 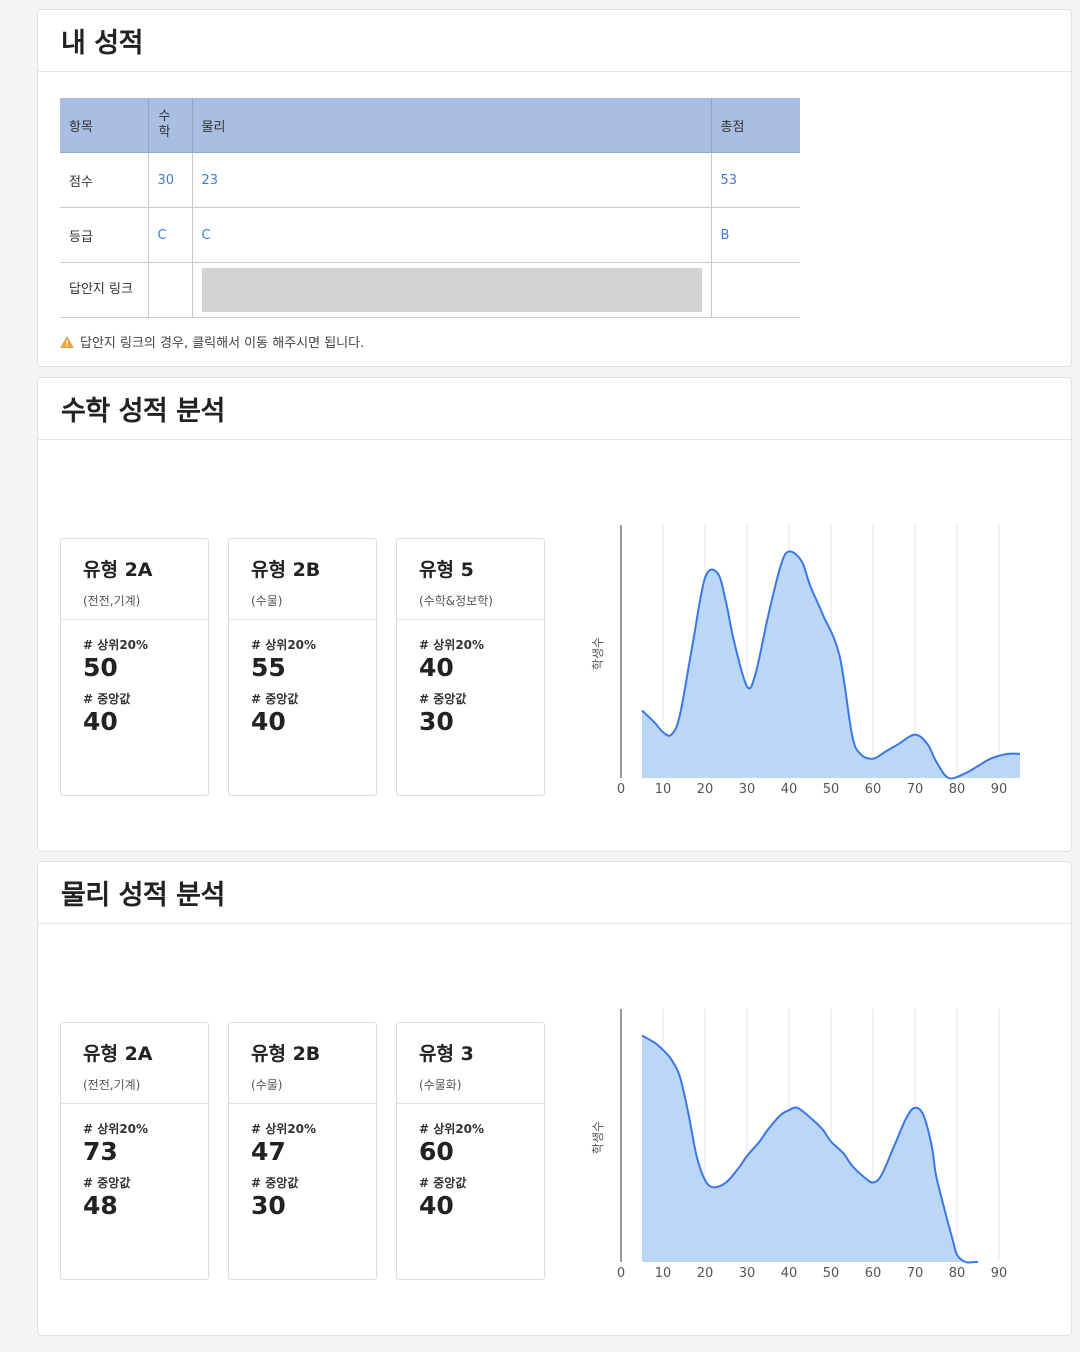 What do you see at coordinates (452, 235) in the screenshot?
I see `physics-grade: C` at bounding box center [452, 235].